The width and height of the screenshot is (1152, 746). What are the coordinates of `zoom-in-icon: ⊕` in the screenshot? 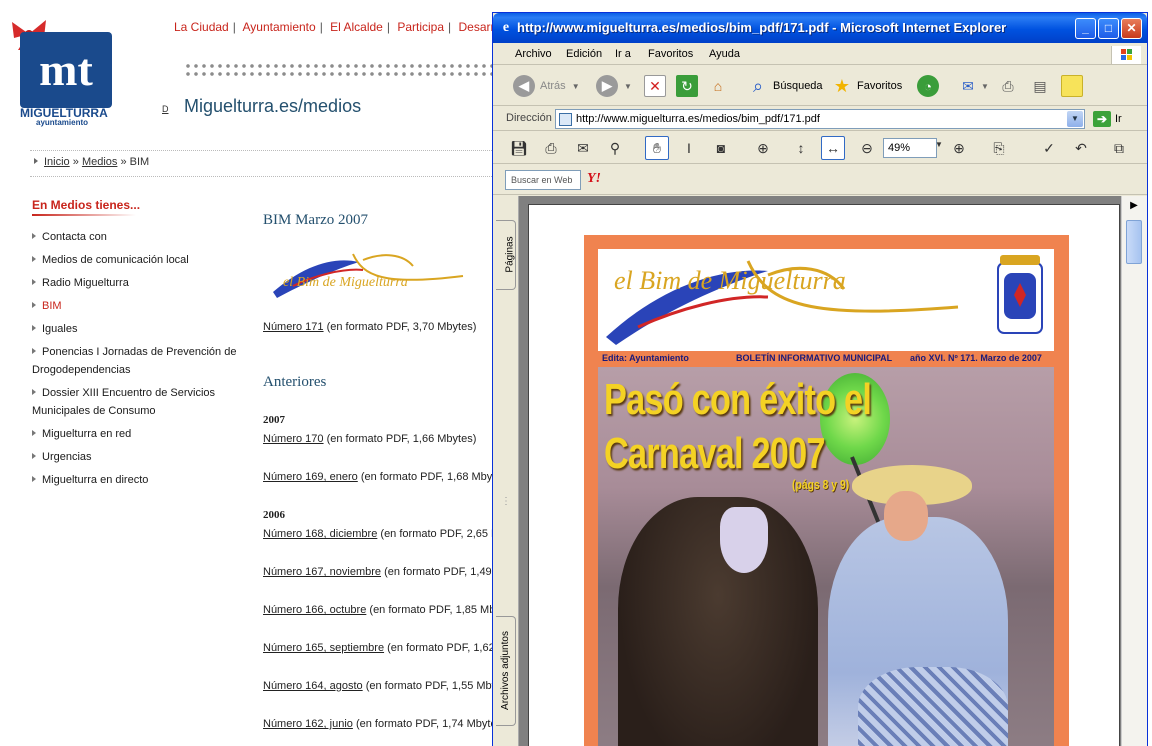 It's located at (959, 148).